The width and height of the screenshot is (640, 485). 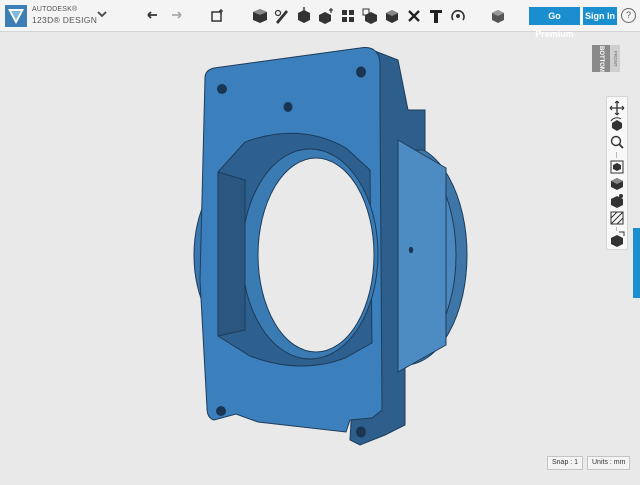 I want to click on snap-button, so click(x=458, y=16).